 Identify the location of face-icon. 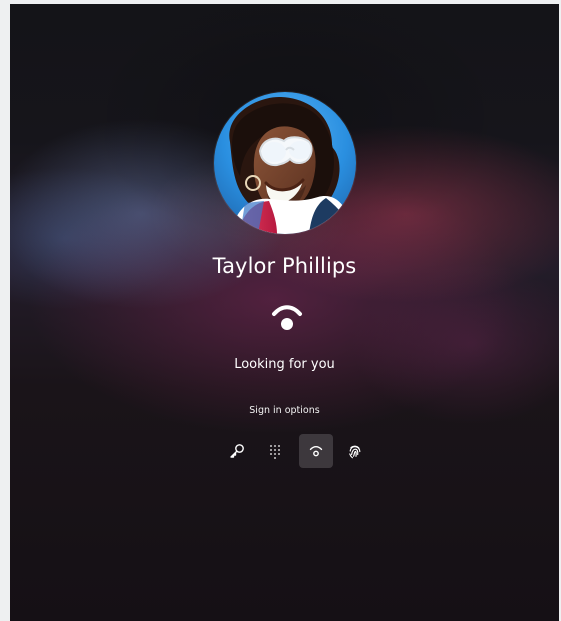
(316, 451).